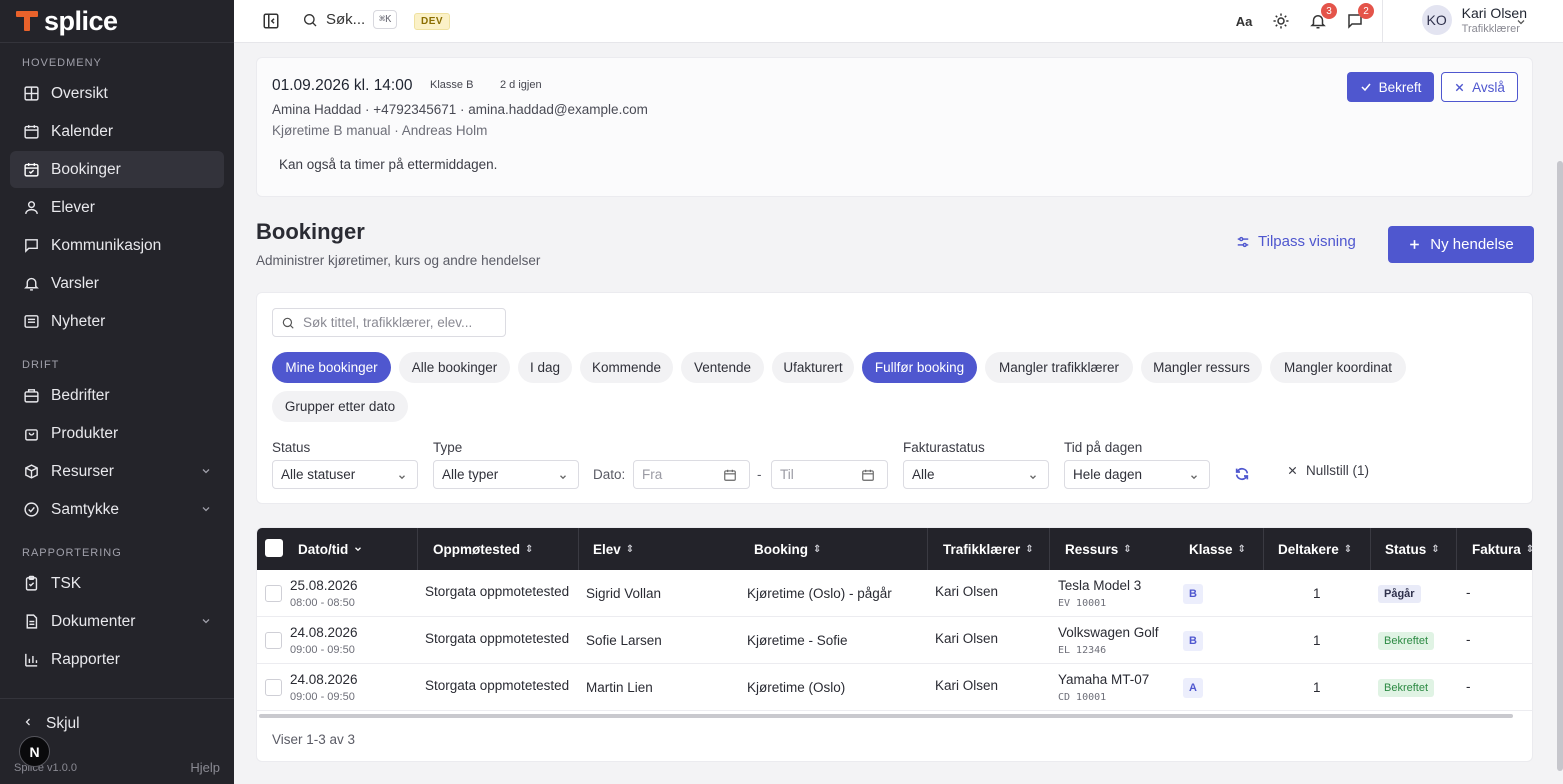  Describe the element at coordinates (691, 474) in the screenshot. I see `date-from-input: Fra` at that location.